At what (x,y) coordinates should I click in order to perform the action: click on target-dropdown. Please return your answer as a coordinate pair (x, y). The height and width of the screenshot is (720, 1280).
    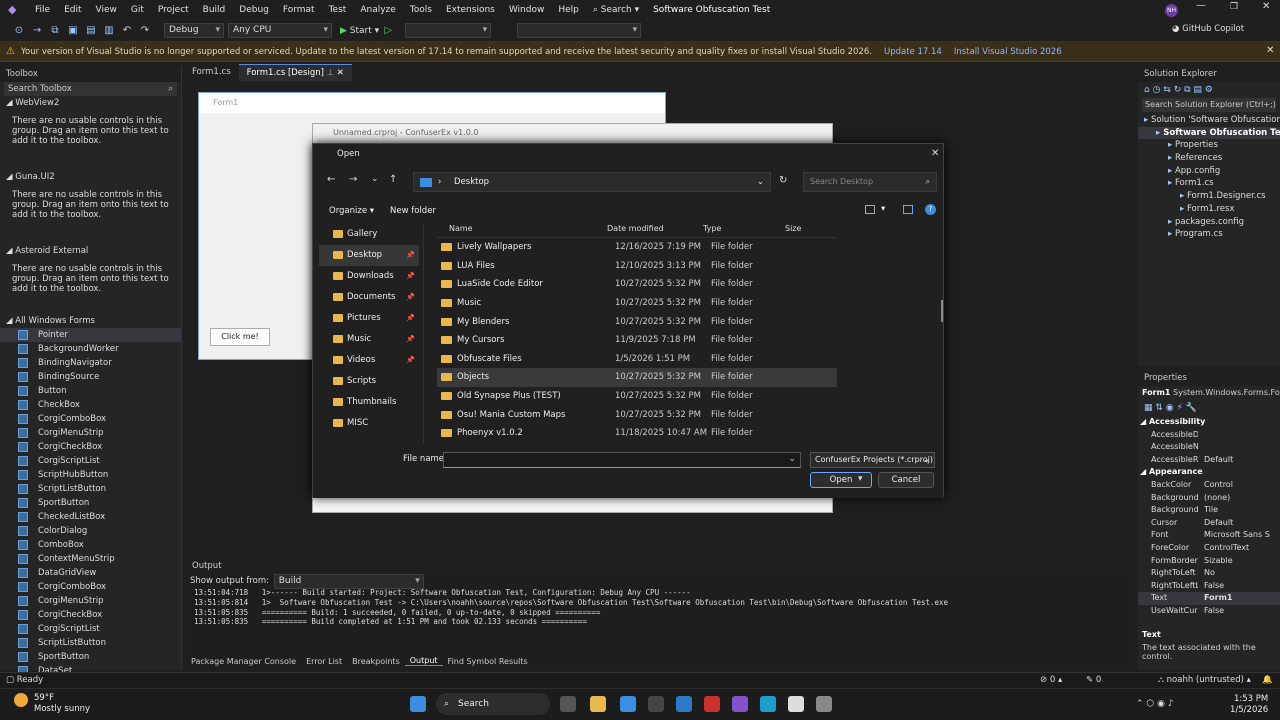
    Looking at the image, I should click on (448, 30).